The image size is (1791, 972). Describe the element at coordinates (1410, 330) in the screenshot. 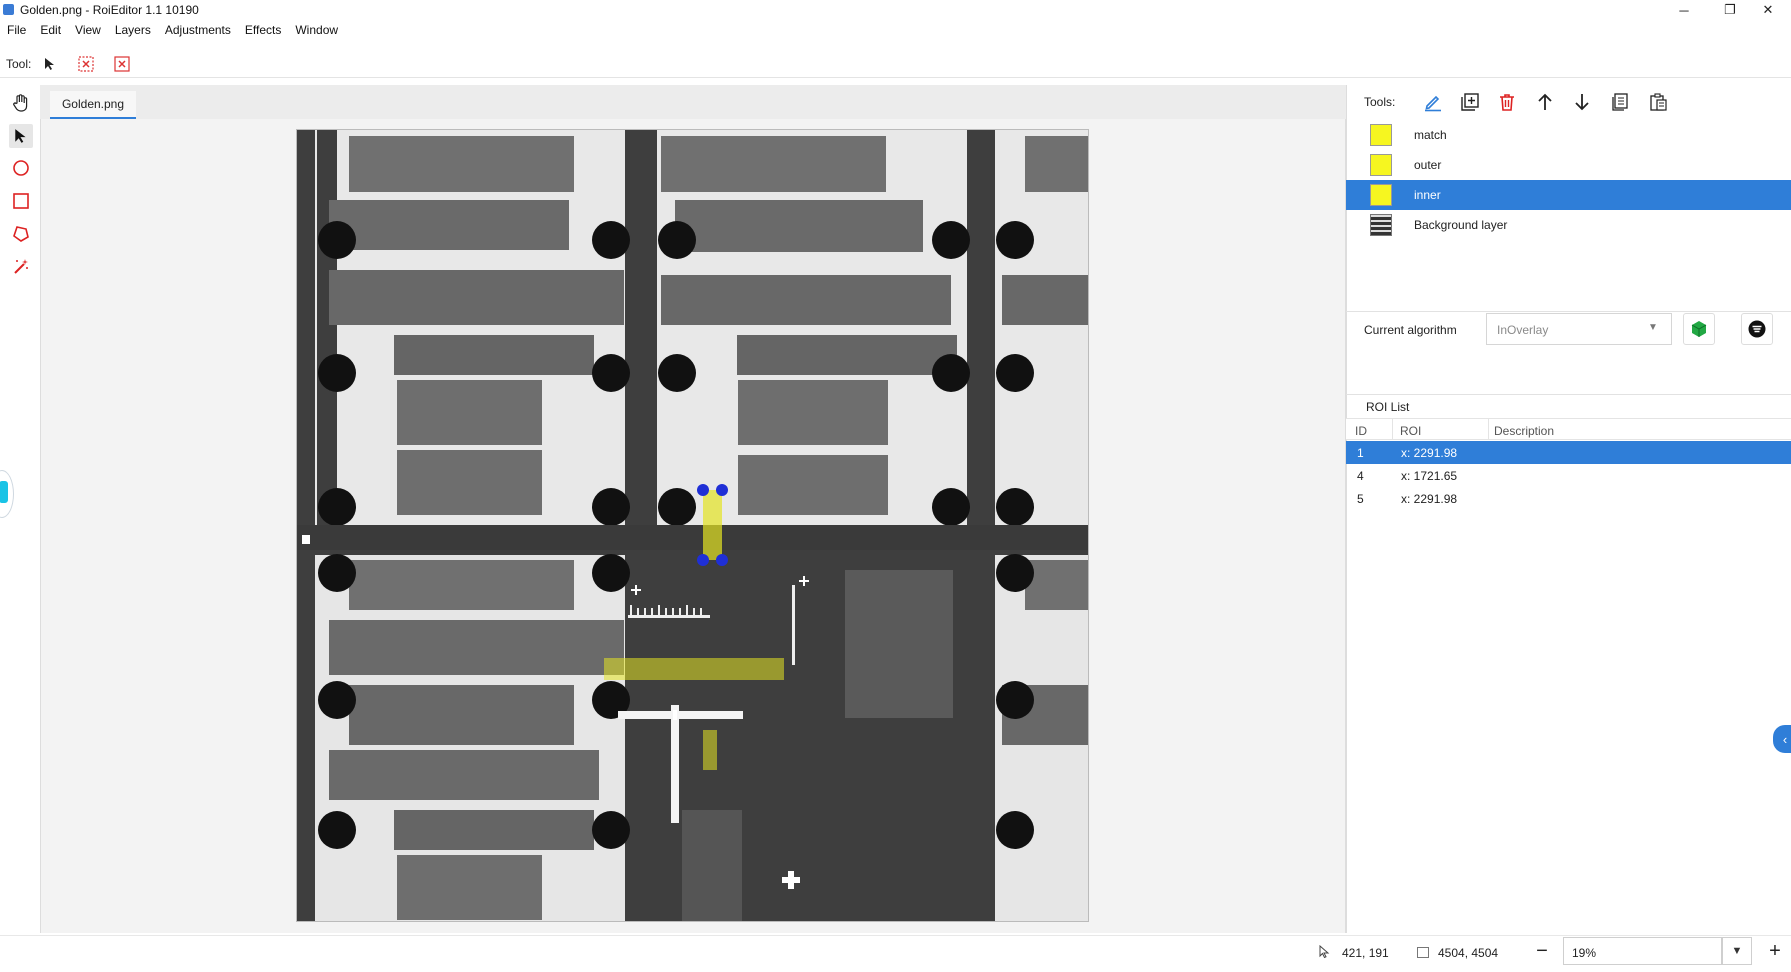

I see `algorithm-label: Current algorithm` at that location.